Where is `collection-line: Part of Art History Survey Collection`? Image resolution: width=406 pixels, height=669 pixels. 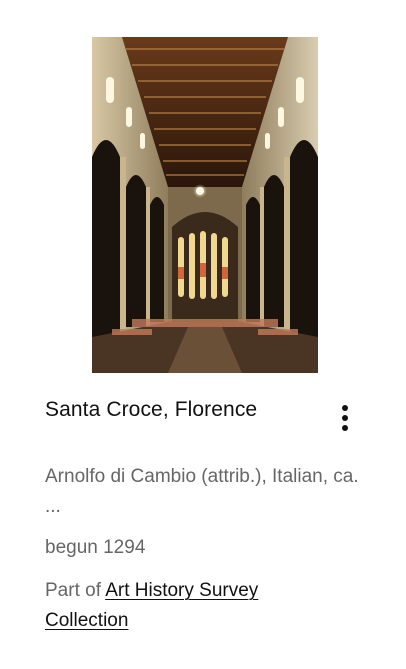
collection-line: Part of Art History Survey Collection is located at coordinates (195, 606).